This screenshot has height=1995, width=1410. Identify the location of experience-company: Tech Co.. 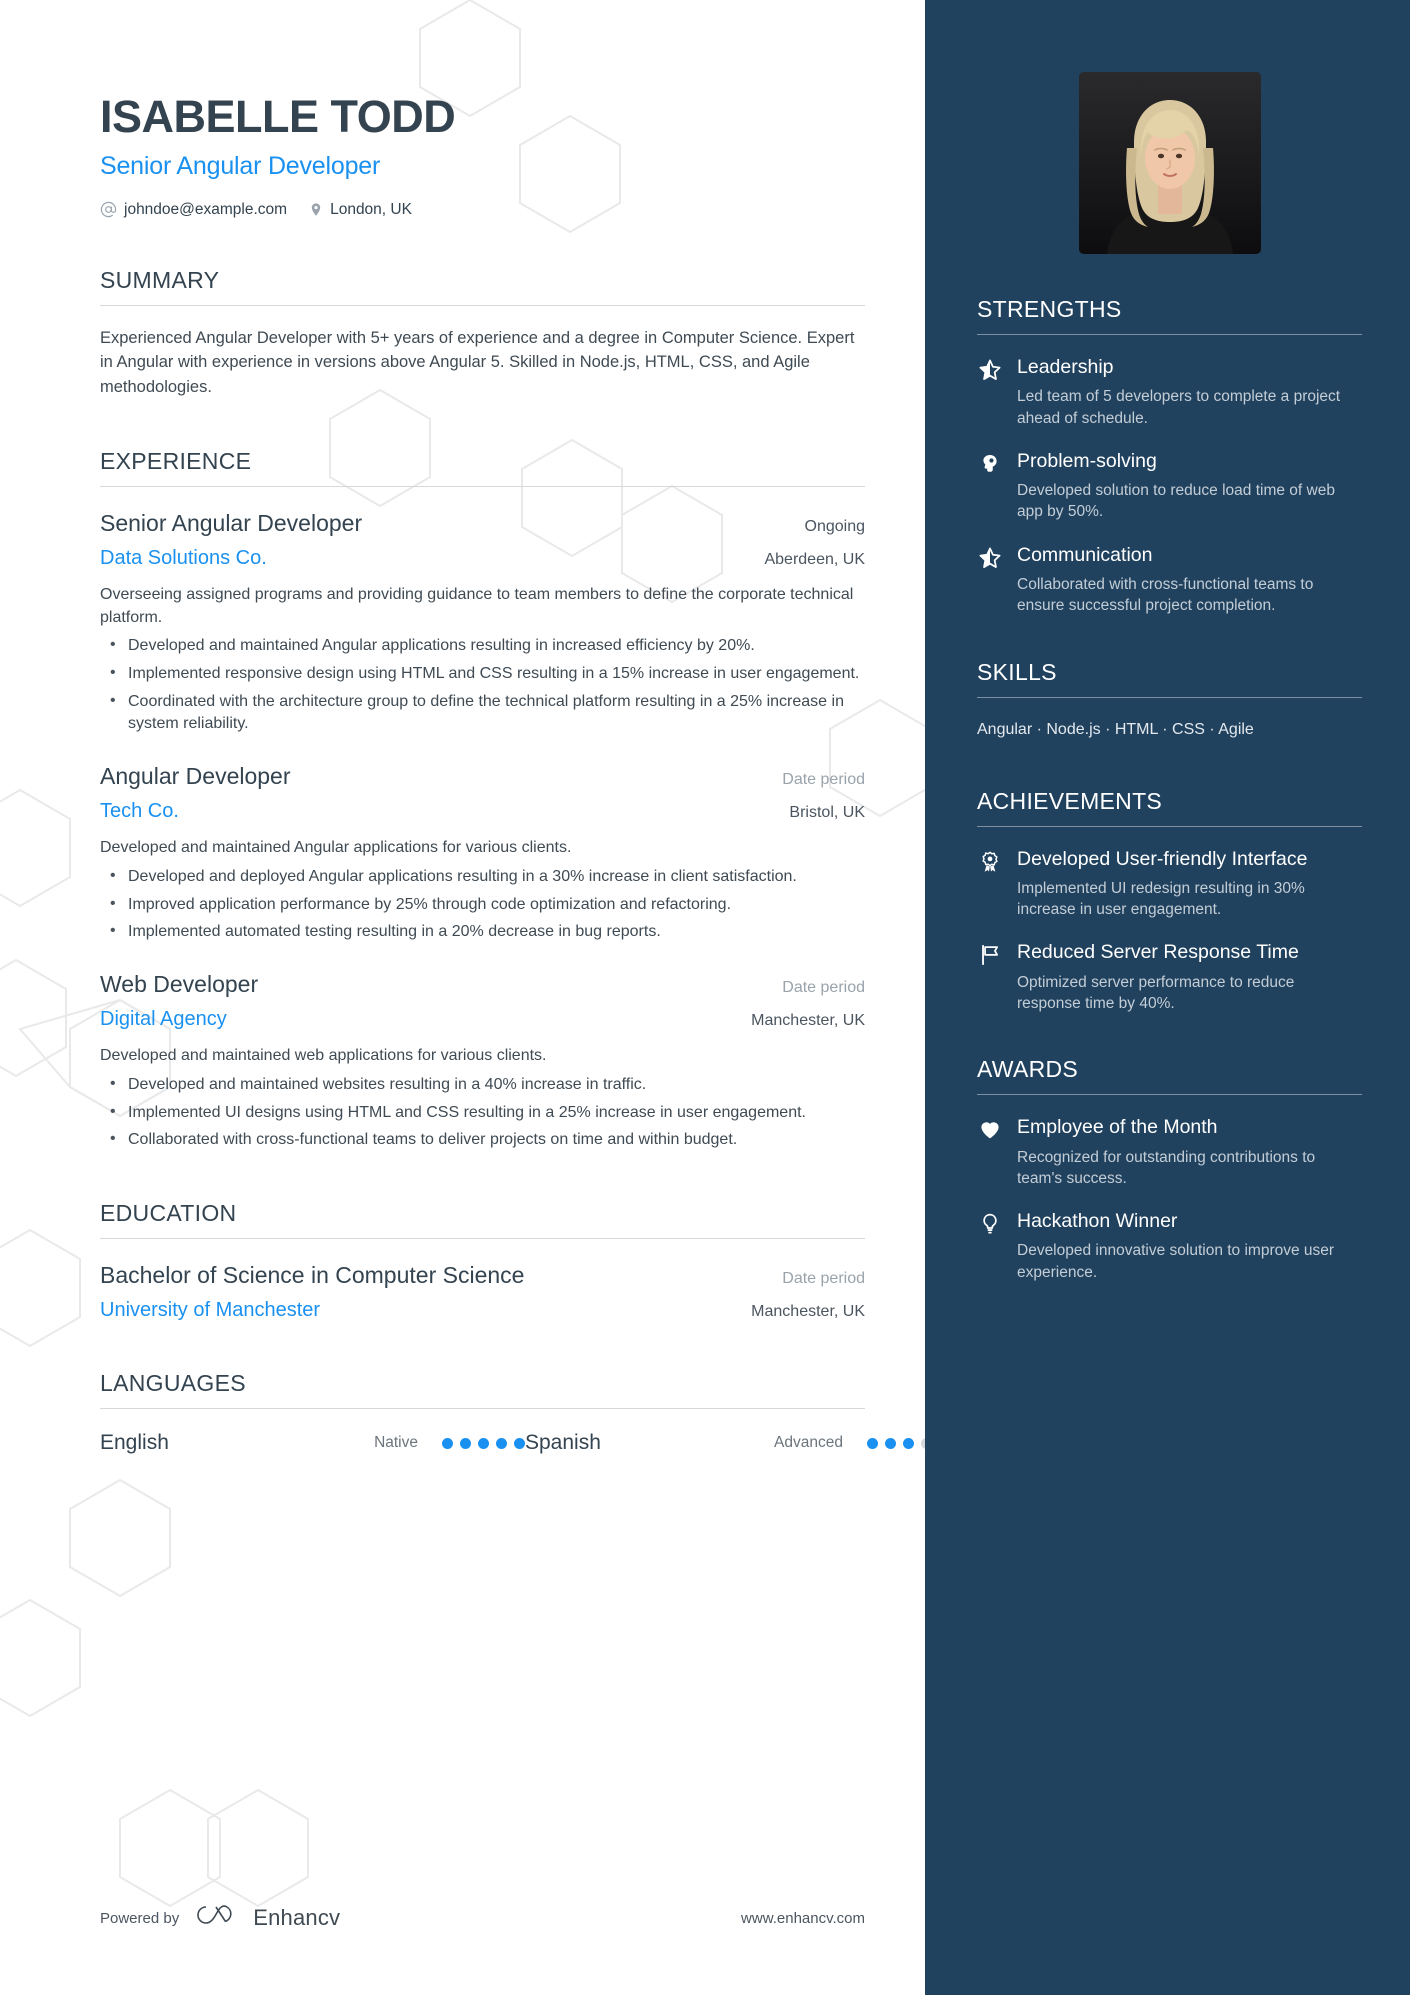
(139, 811).